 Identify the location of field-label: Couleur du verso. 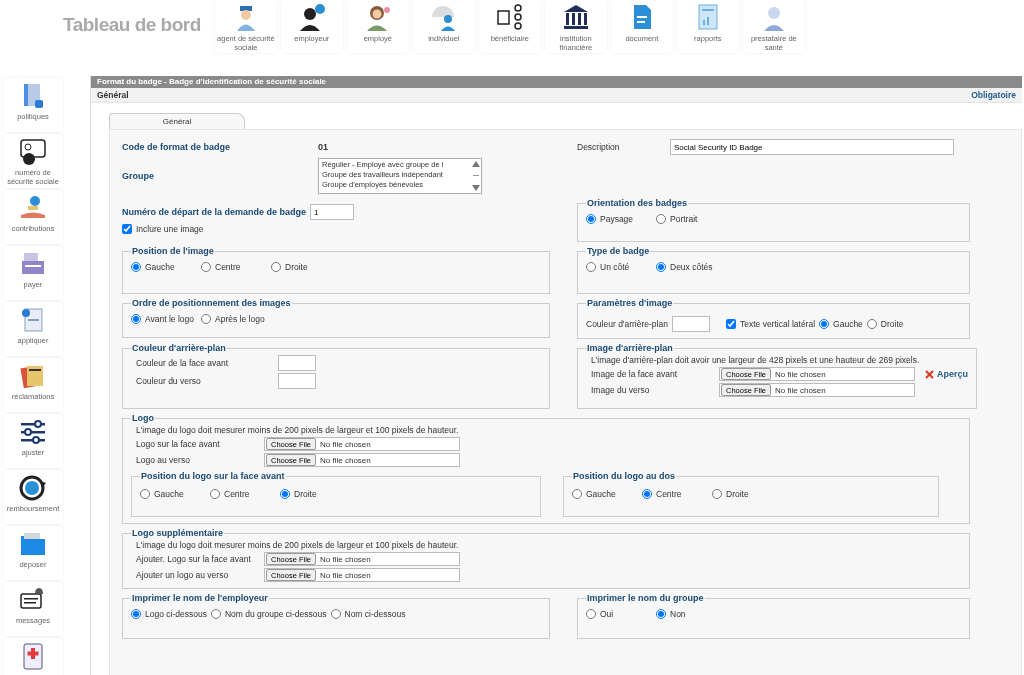
(169, 381).